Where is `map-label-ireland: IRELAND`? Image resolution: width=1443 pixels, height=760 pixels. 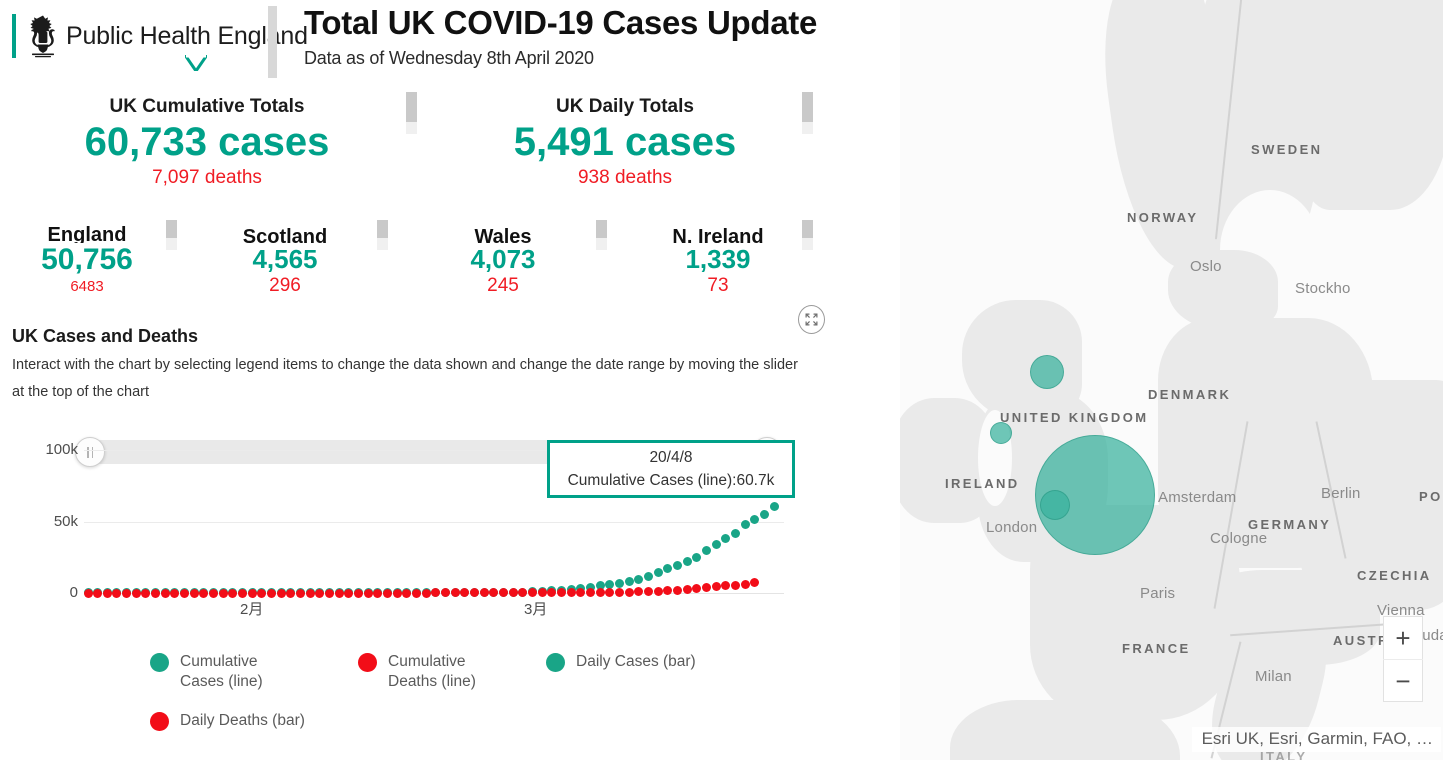 map-label-ireland: IRELAND is located at coordinates (982, 483).